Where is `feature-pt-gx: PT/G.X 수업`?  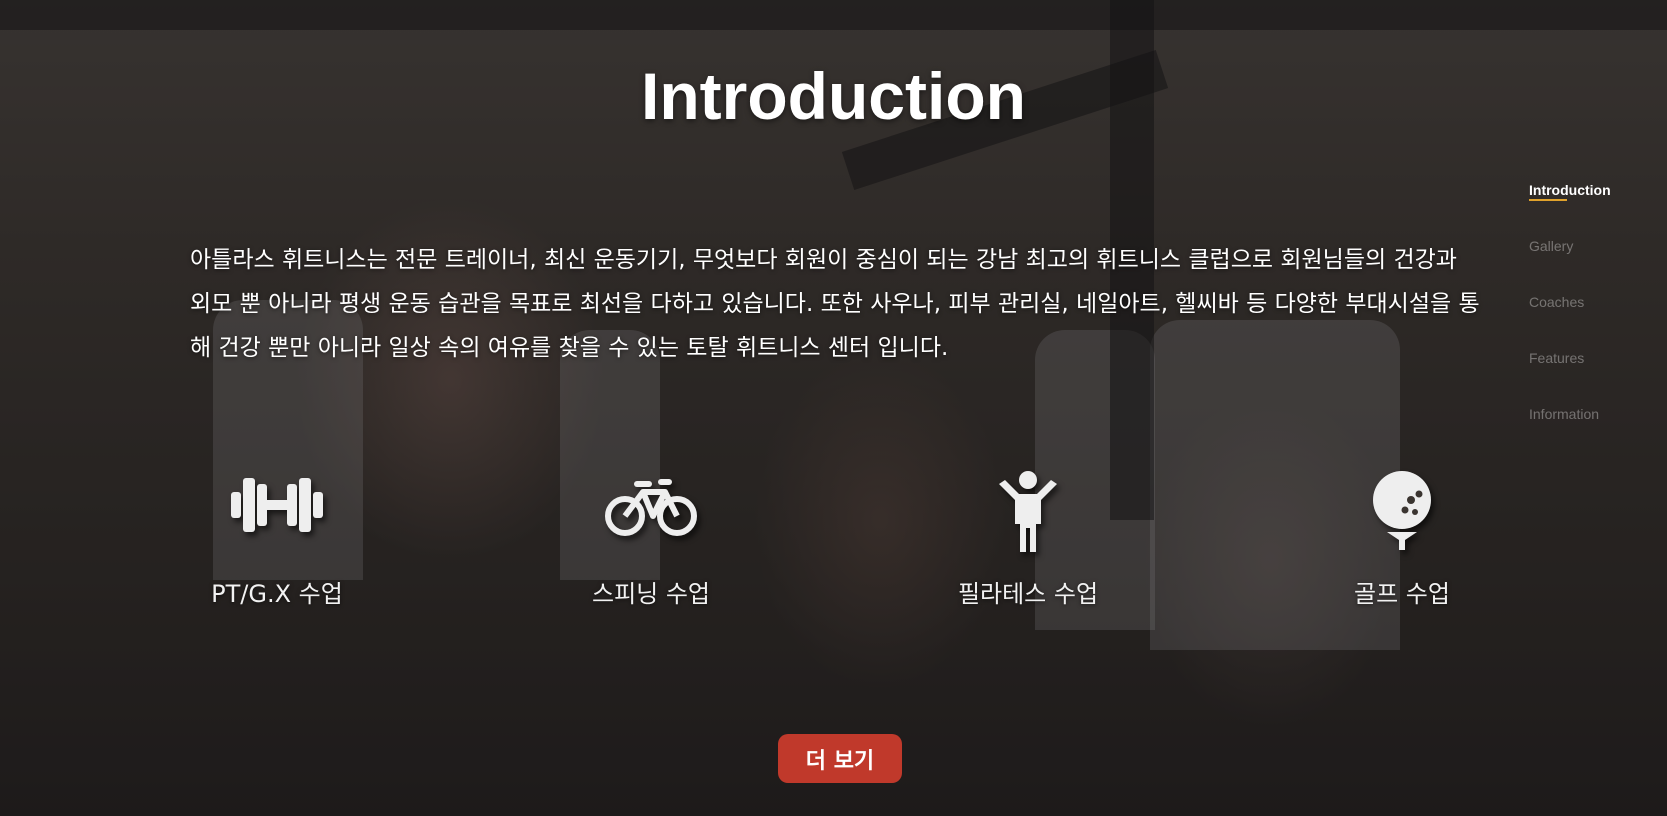 feature-pt-gx: PT/G.X 수업 is located at coordinates (277, 539).